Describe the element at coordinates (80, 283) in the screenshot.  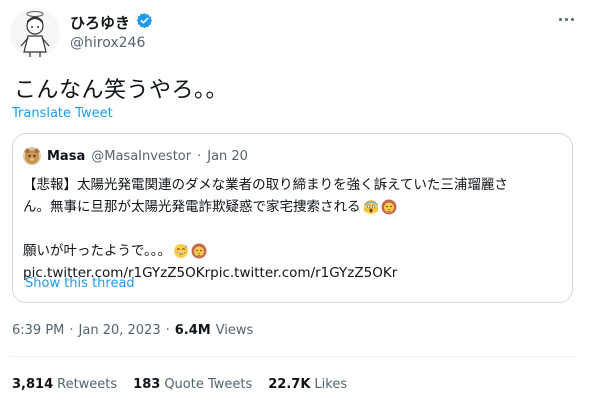
I see `show-thread-link: Show this thread` at that location.